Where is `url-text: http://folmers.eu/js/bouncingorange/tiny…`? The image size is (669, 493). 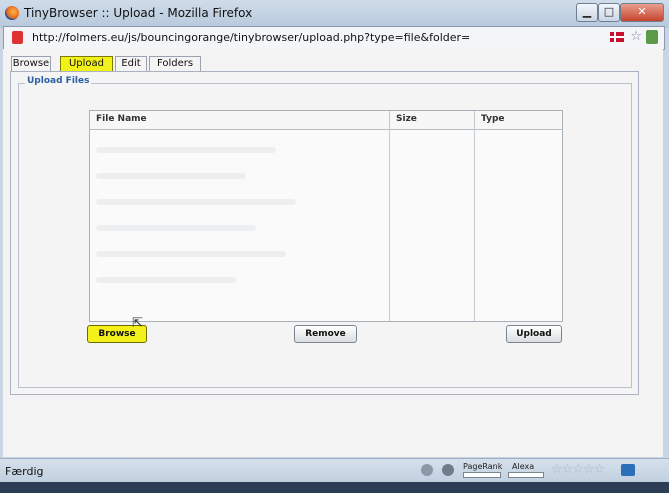
url-text: http://folmers.eu/js/bouncingorange/tiny… is located at coordinates (251, 37).